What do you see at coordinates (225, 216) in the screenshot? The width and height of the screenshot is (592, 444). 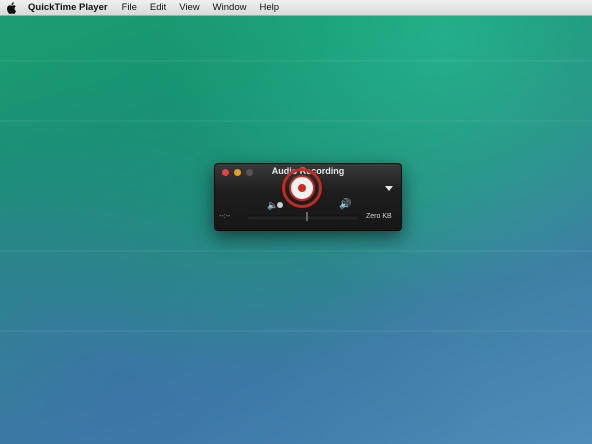 I see `elapsed-time: --:--` at bounding box center [225, 216].